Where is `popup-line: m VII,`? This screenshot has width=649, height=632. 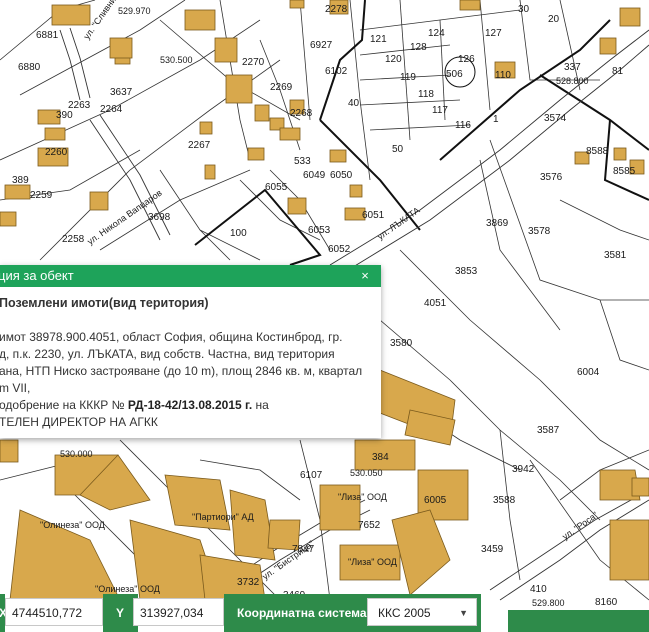
popup-line: m VII, is located at coordinates (15, 388).